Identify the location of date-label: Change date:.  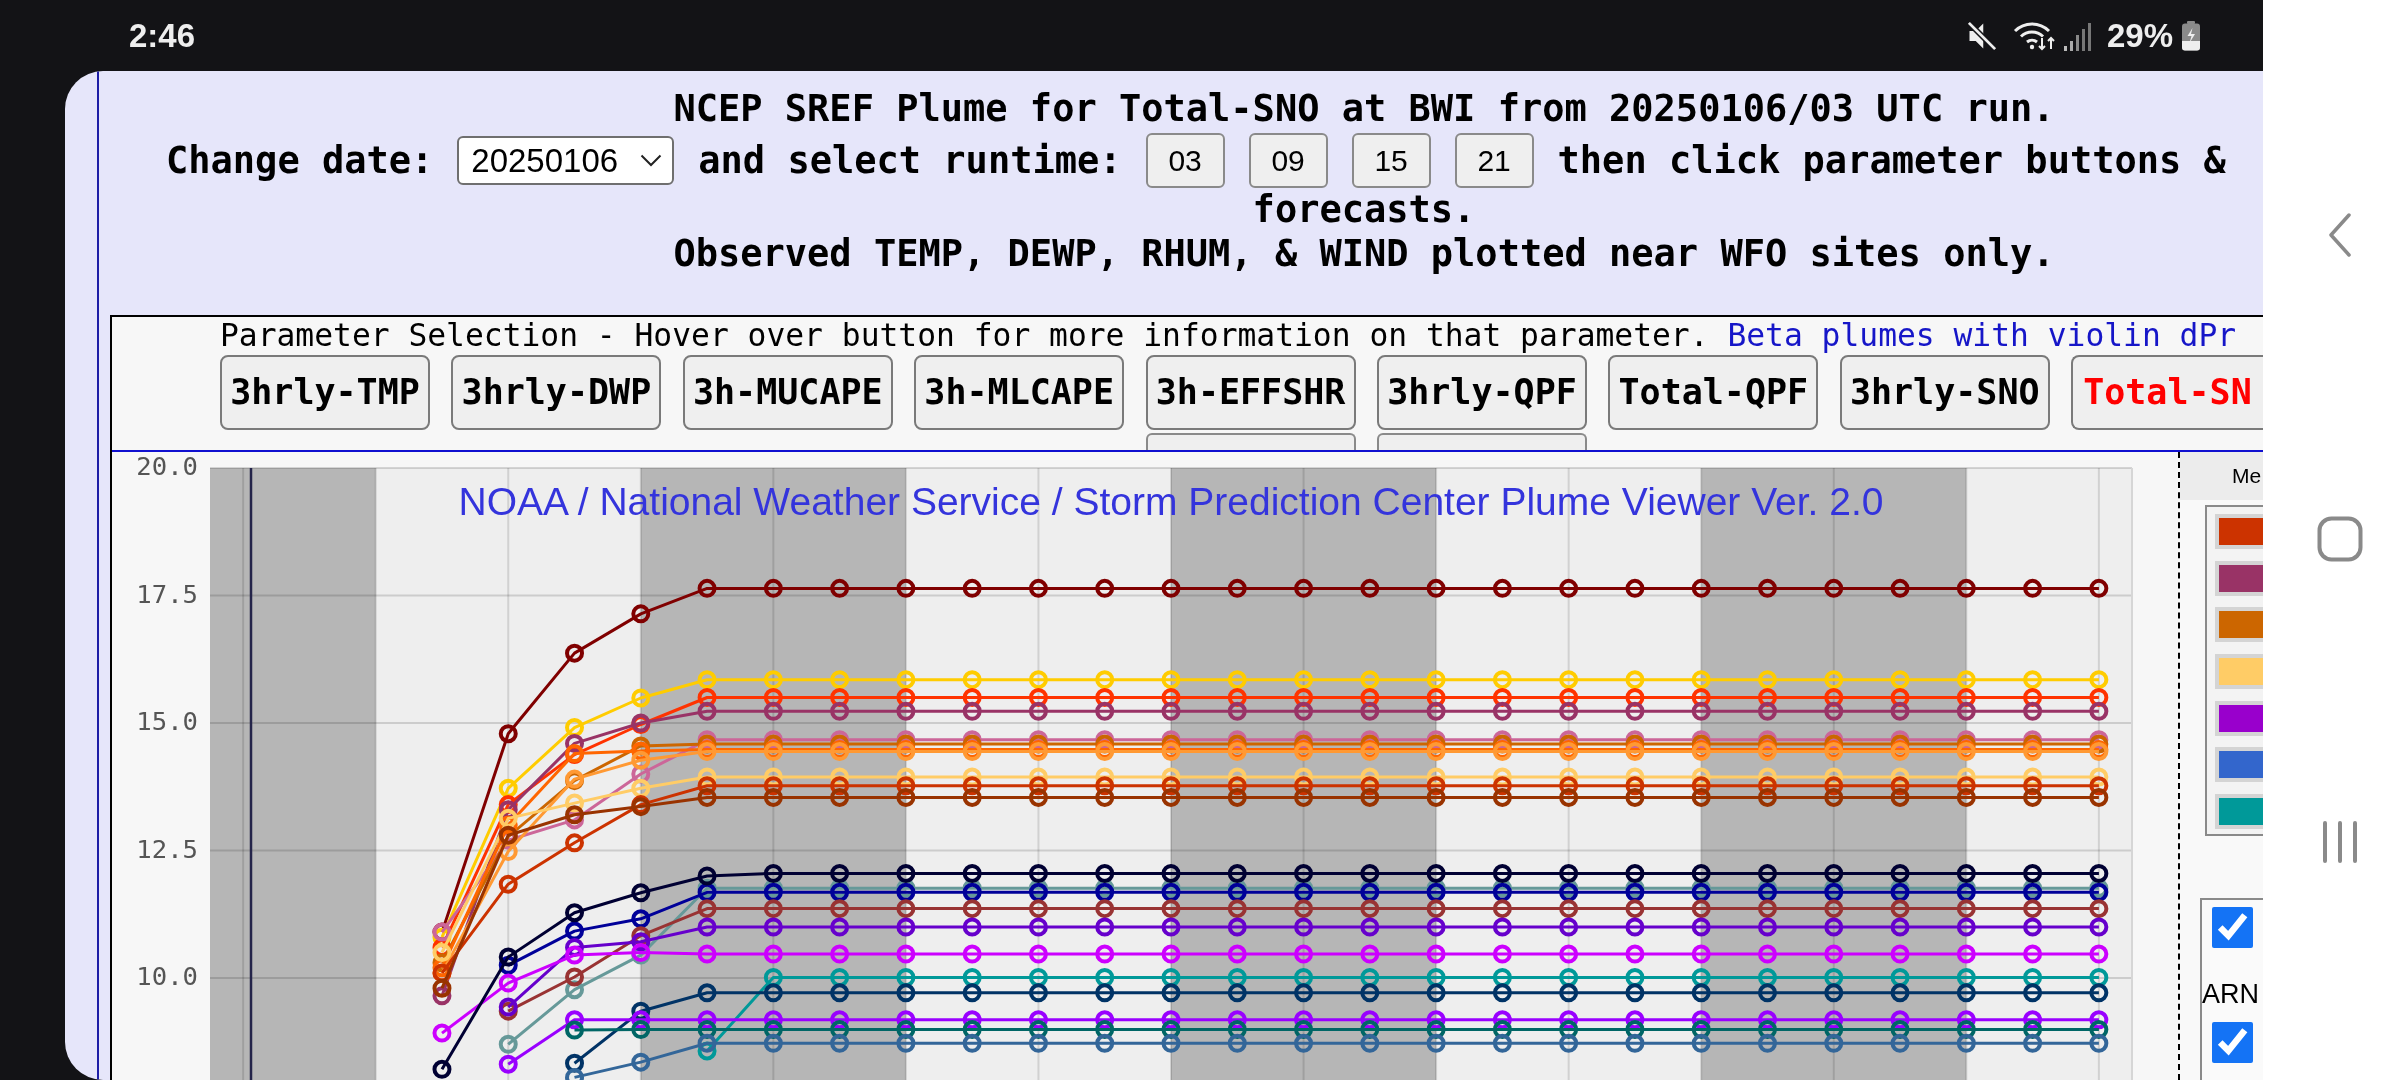
(300, 160).